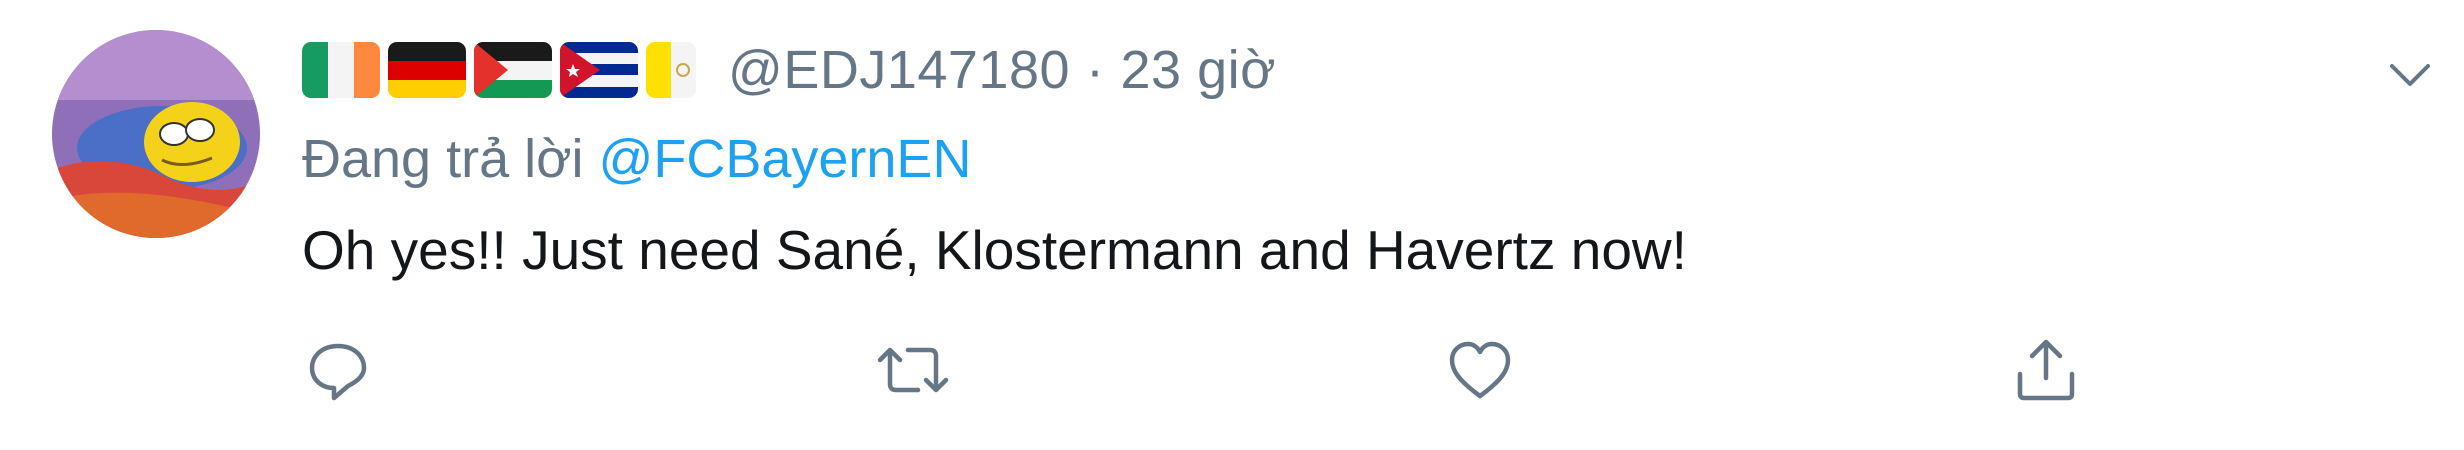  Describe the element at coordinates (450, 159) in the screenshot. I see `replying-to-label: Đang trả lời` at that location.